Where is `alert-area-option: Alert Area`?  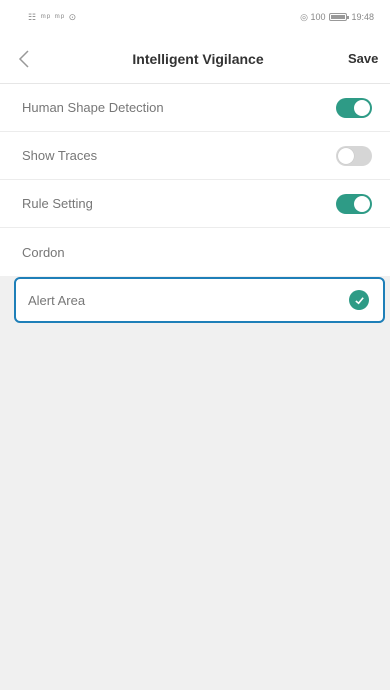 alert-area-option: Alert Area is located at coordinates (199, 300).